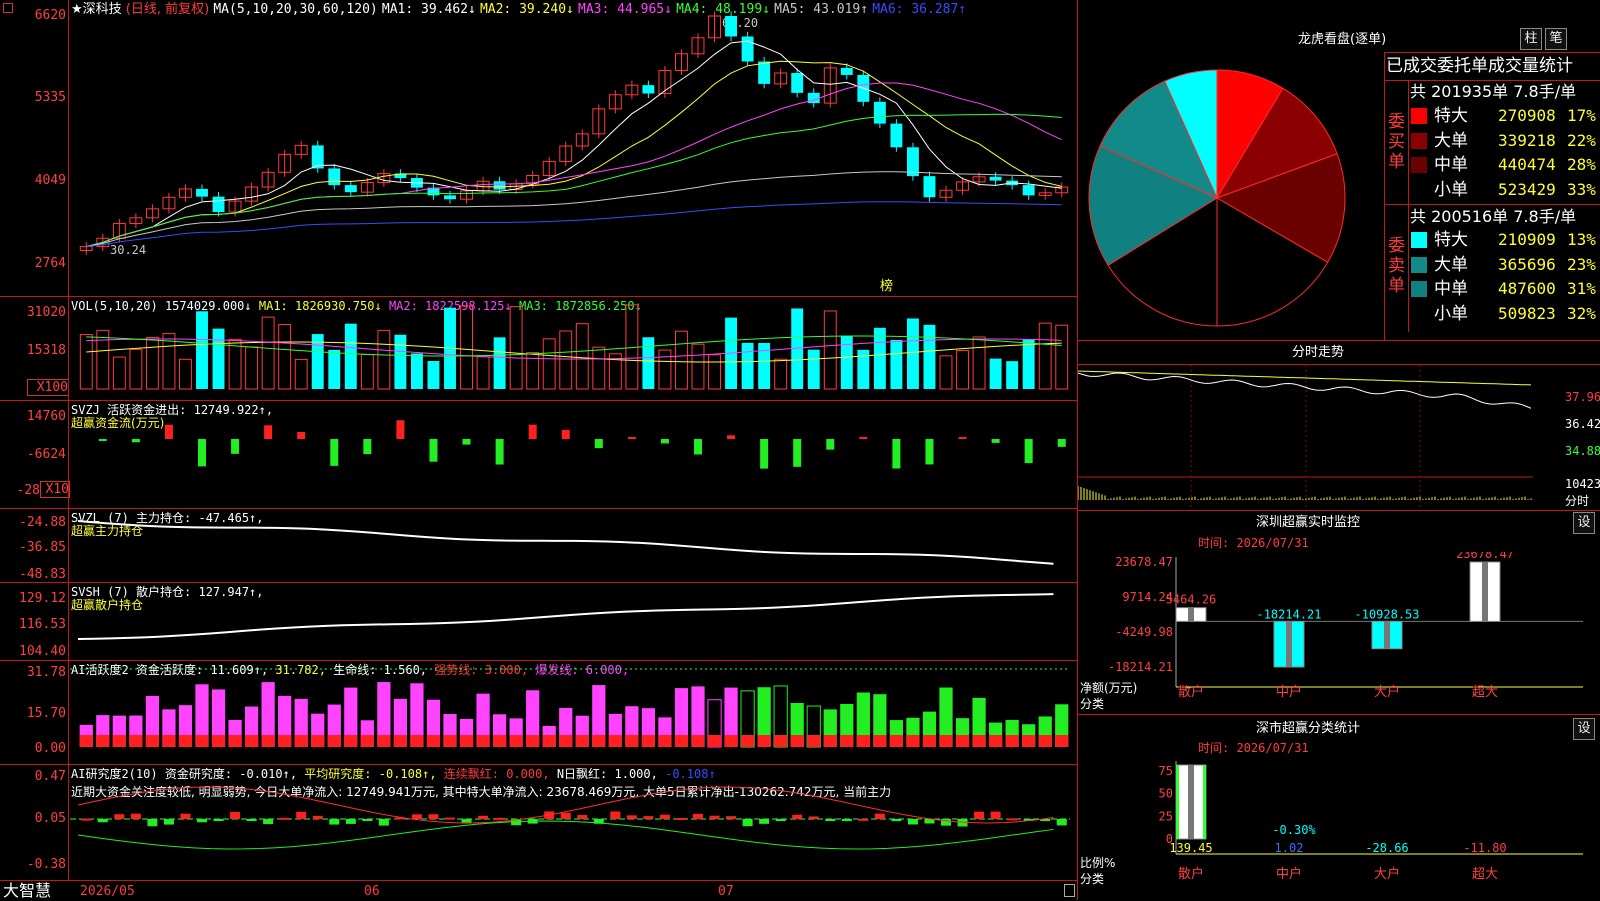 This screenshot has width=1600, height=901. I want to click on date-tick: 2026/05, so click(107, 891).